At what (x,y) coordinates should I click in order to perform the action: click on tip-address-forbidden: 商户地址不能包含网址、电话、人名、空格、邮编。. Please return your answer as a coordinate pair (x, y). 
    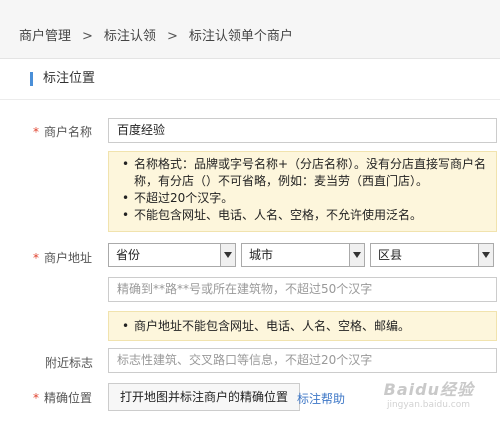
    Looking at the image, I should click on (305, 326).